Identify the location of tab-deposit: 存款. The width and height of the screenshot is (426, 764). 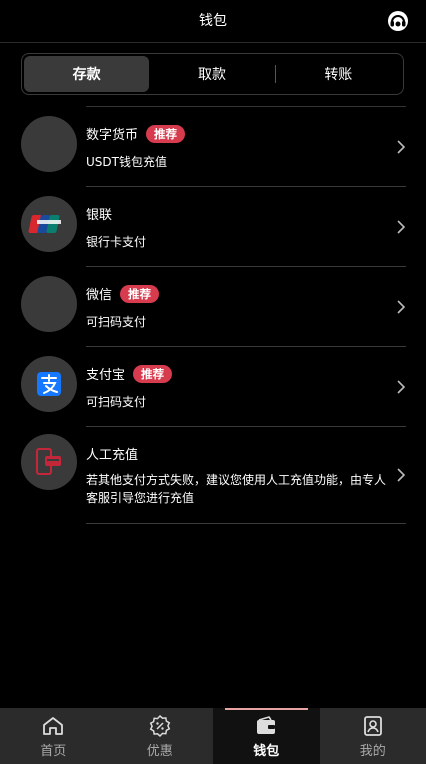
(87, 74).